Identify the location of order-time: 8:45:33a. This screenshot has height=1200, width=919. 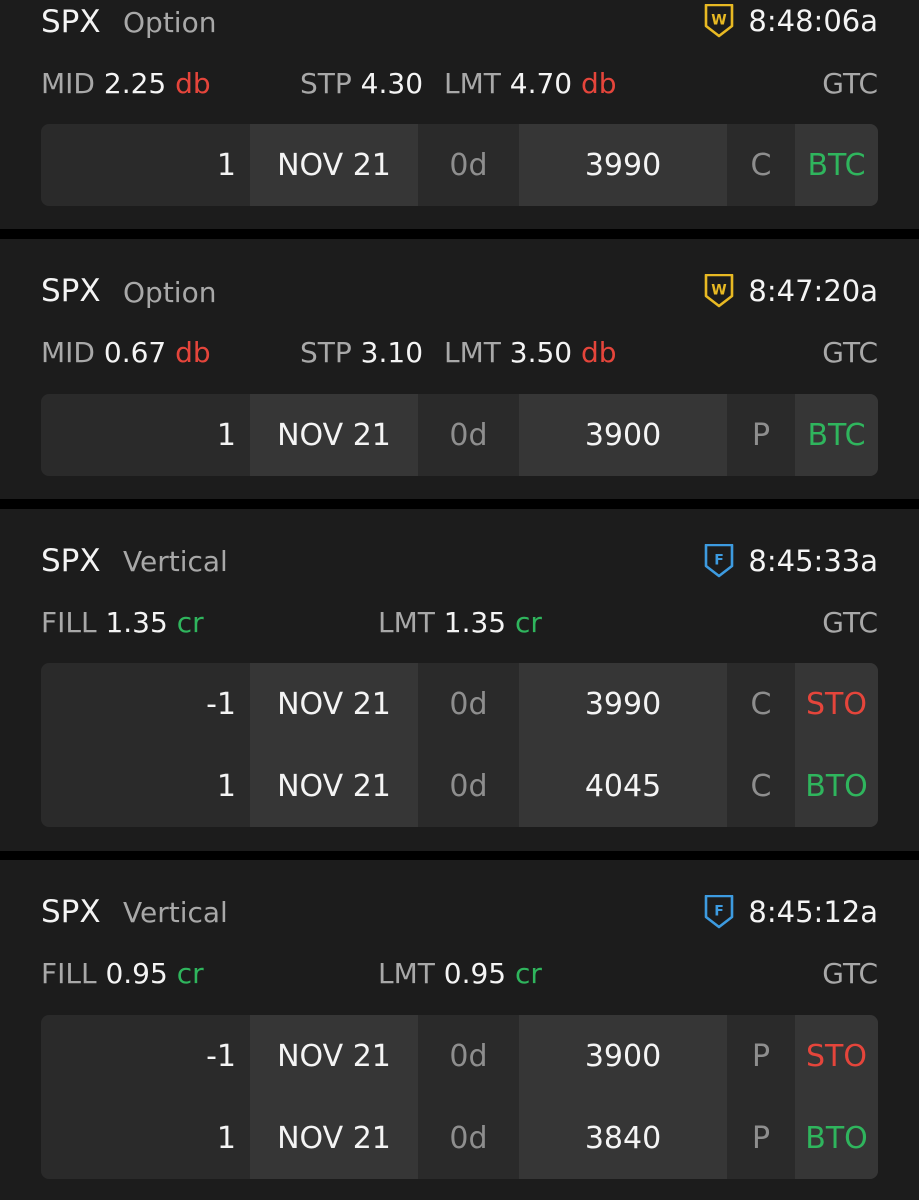
(813, 560).